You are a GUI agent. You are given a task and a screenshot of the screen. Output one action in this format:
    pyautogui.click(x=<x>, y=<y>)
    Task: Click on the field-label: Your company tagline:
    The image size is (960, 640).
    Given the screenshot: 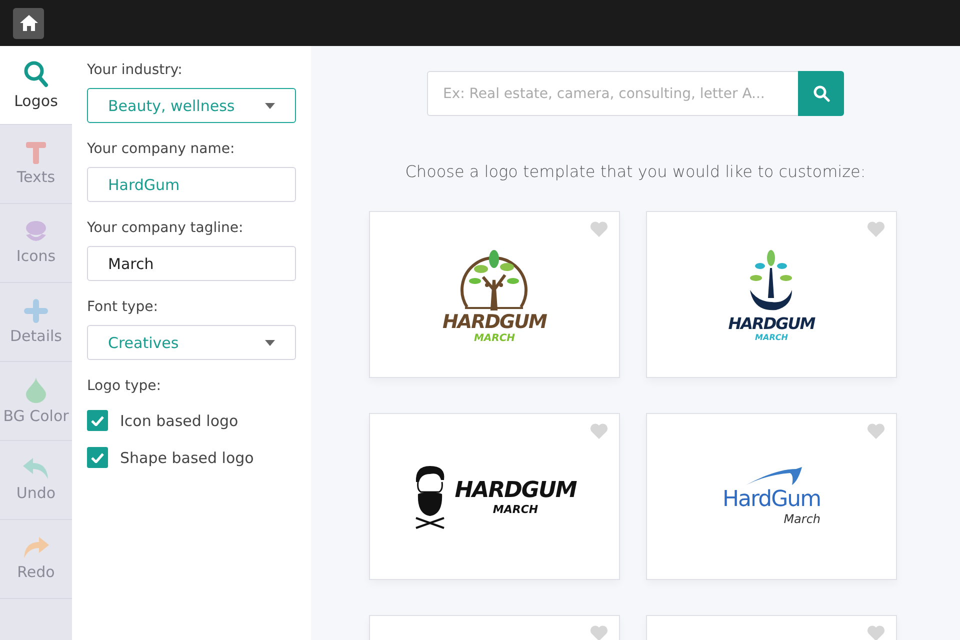 What is the action you would take?
    pyautogui.click(x=165, y=228)
    